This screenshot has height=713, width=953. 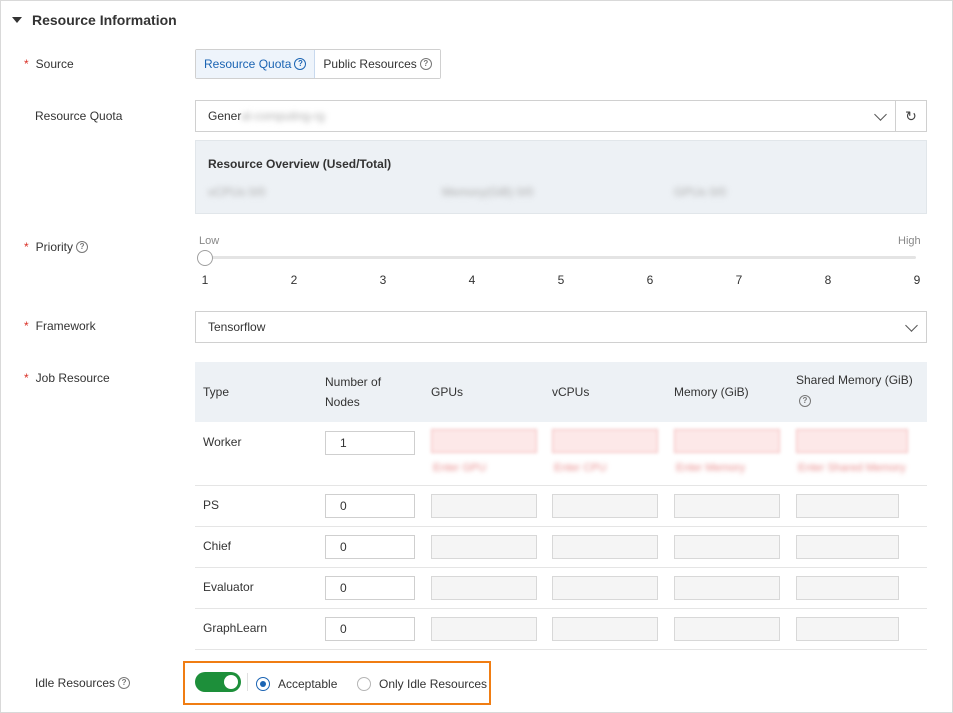 I want to click on resource-quota-value: Gener, so click(x=225, y=116).